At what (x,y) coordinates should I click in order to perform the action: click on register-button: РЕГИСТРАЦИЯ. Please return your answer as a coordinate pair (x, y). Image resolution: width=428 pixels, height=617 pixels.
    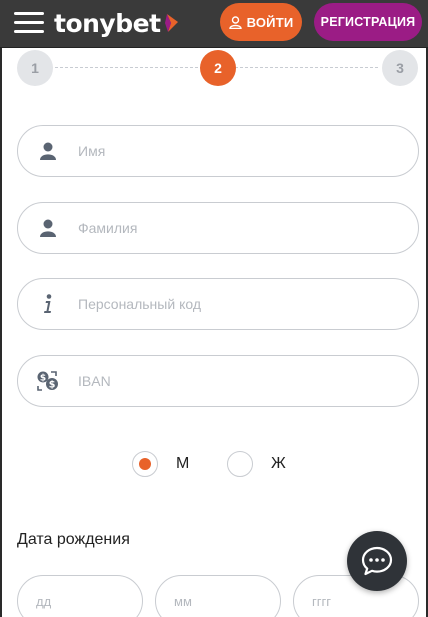
    Looking at the image, I should click on (368, 22).